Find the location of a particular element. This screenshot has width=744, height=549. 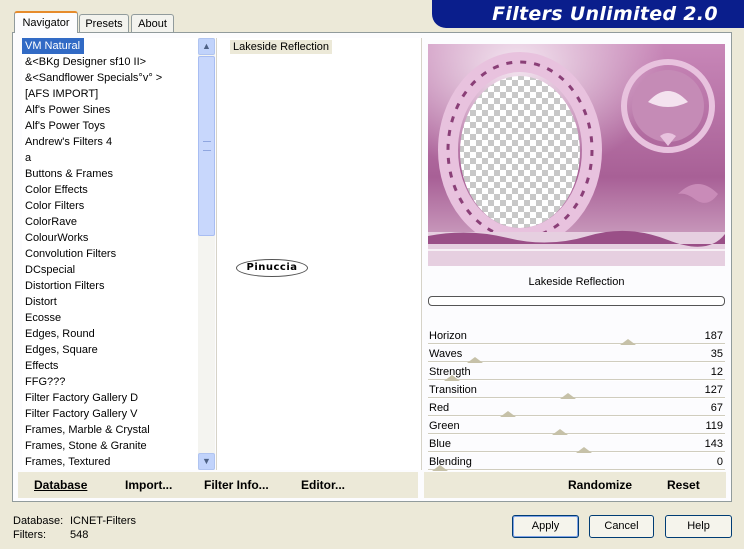

list-item: &<BKg Designer sf10 II> is located at coordinates (110, 62).